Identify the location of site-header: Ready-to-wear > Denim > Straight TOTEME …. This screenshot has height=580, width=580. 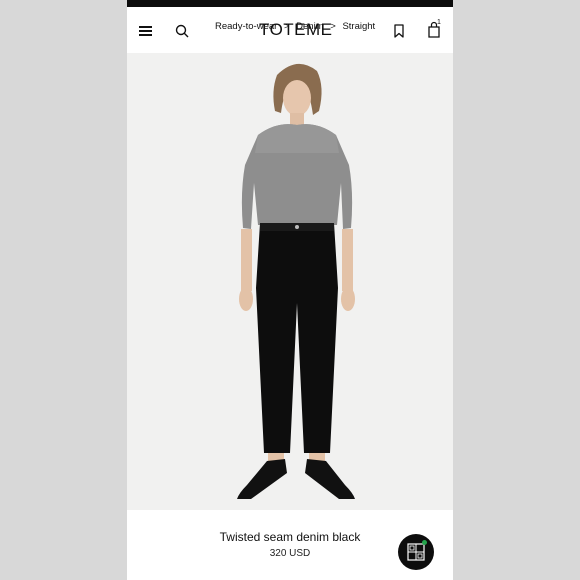
(290, 30).